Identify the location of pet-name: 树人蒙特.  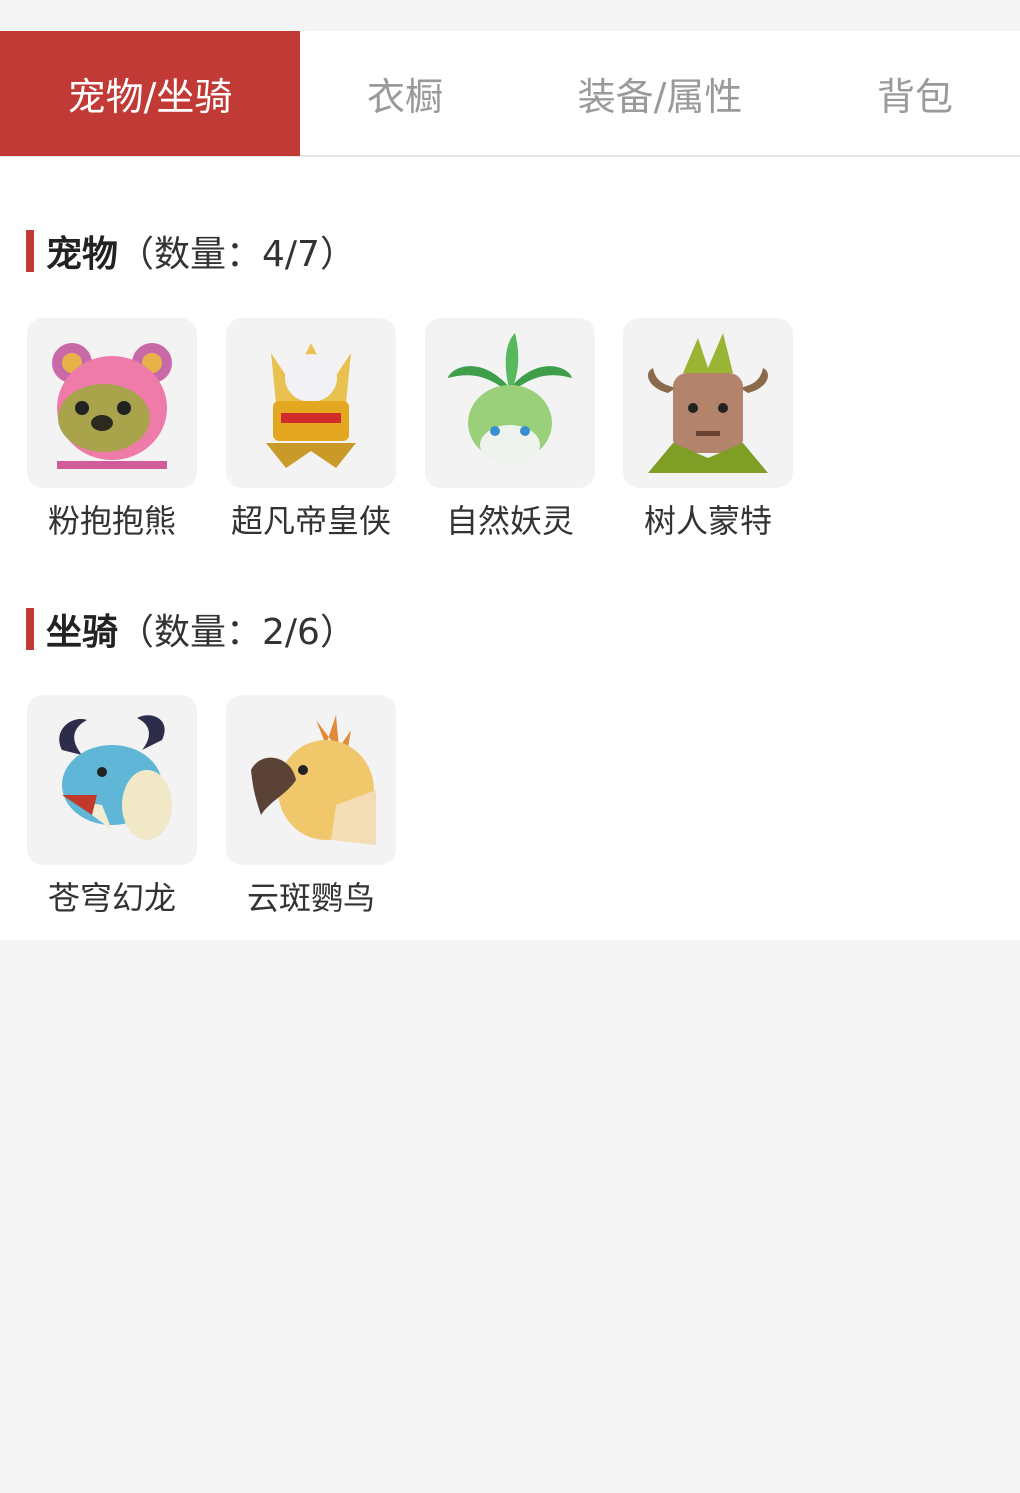
(707, 521).